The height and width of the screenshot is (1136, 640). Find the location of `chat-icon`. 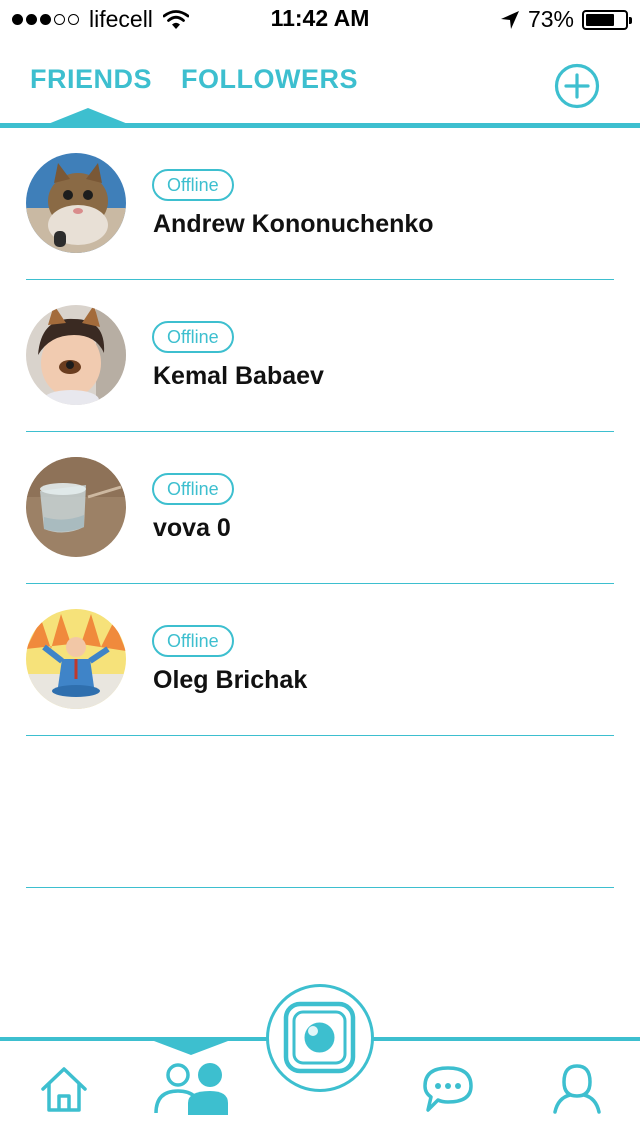

chat-icon is located at coordinates (448, 1089).